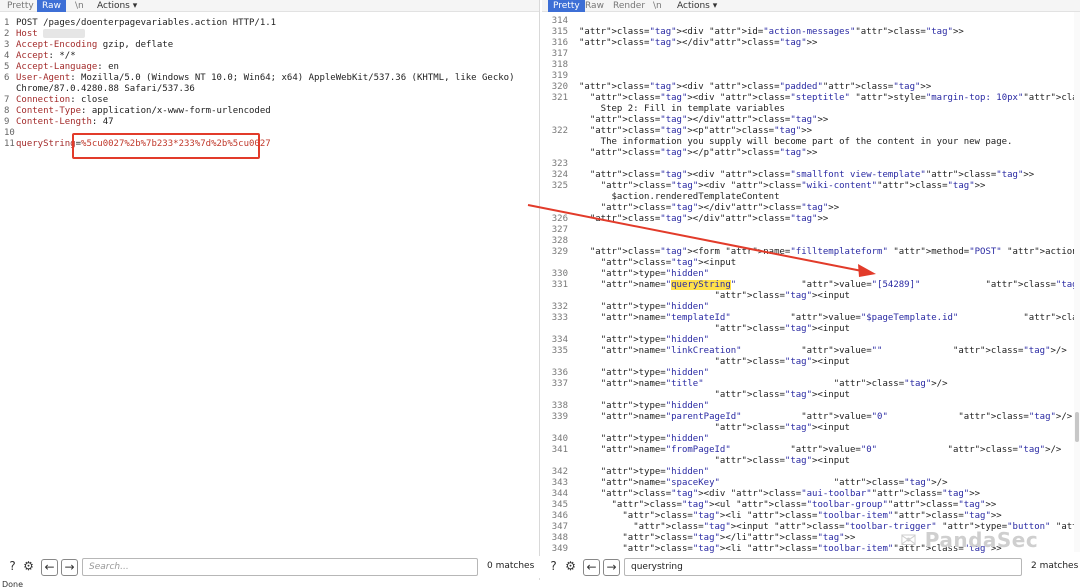 The width and height of the screenshot is (1080, 588). What do you see at coordinates (559, 417) in the screenshot?
I see `line-number: 339` at bounding box center [559, 417].